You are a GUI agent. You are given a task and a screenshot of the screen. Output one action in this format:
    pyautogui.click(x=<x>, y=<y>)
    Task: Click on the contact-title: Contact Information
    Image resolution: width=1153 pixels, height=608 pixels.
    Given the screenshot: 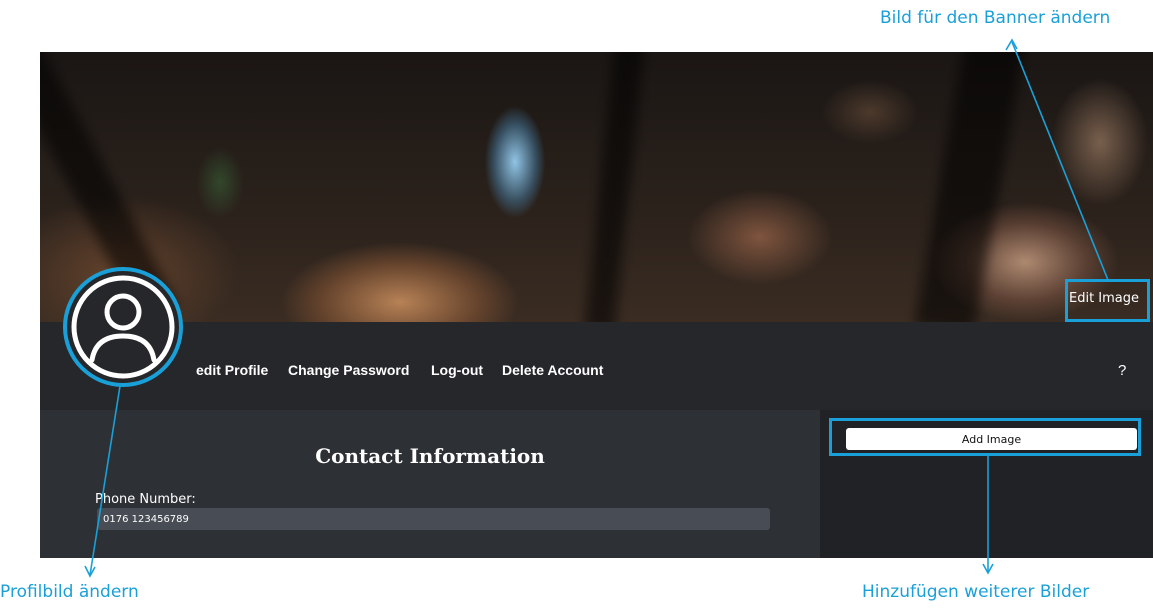 What is the action you would take?
    pyautogui.click(x=430, y=456)
    